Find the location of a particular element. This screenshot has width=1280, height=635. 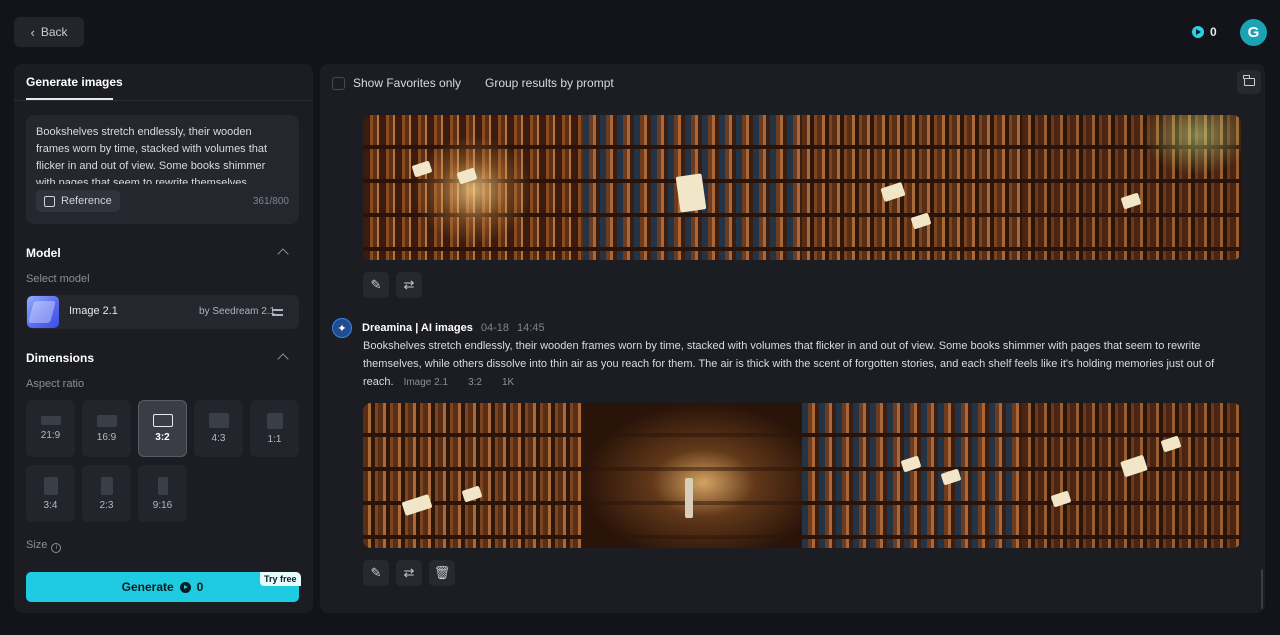

folder-icon is located at coordinates (1249, 80).